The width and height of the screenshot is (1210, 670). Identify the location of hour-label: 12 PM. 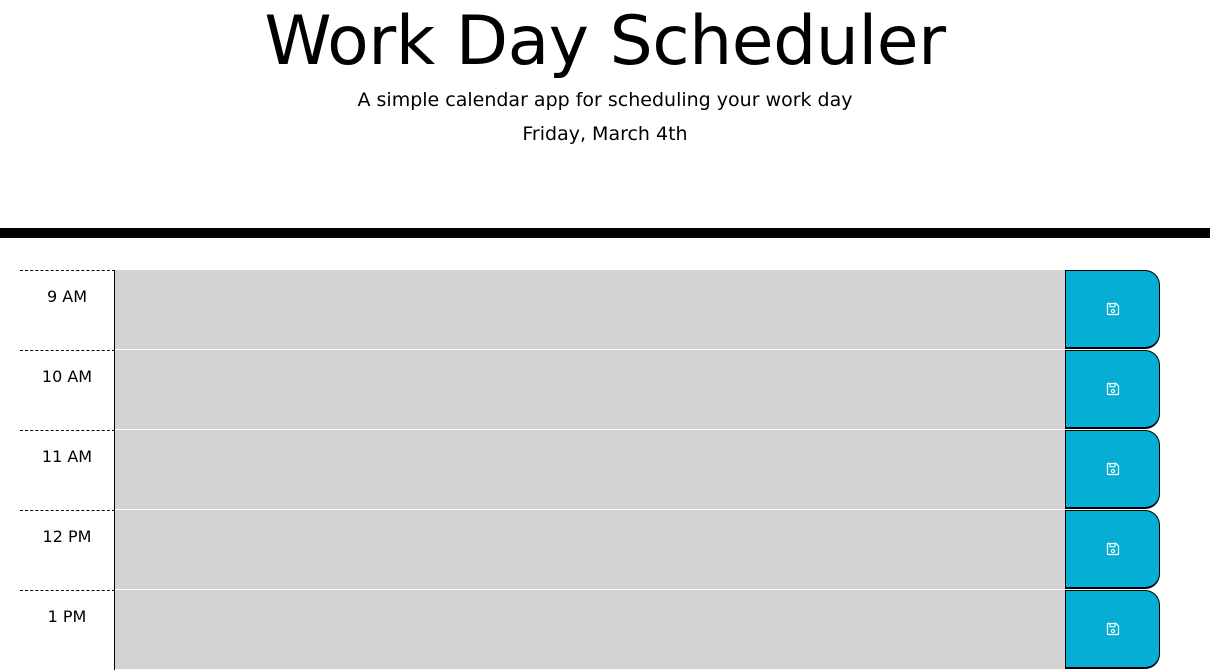
(67, 550).